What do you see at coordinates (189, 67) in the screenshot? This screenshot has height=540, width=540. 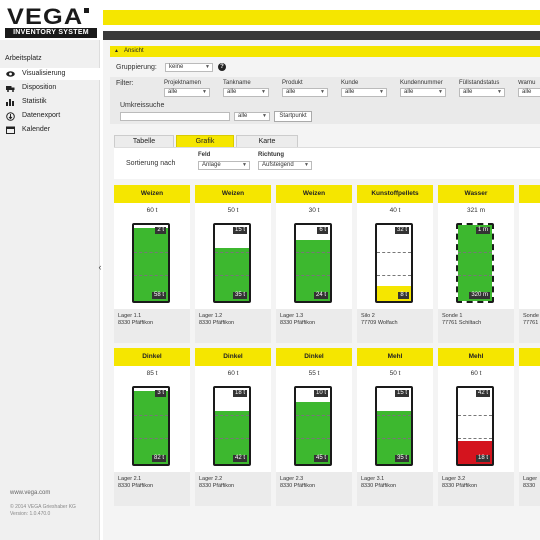 I see `grouping-select: keine ▼` at bounding box center [189, 67].